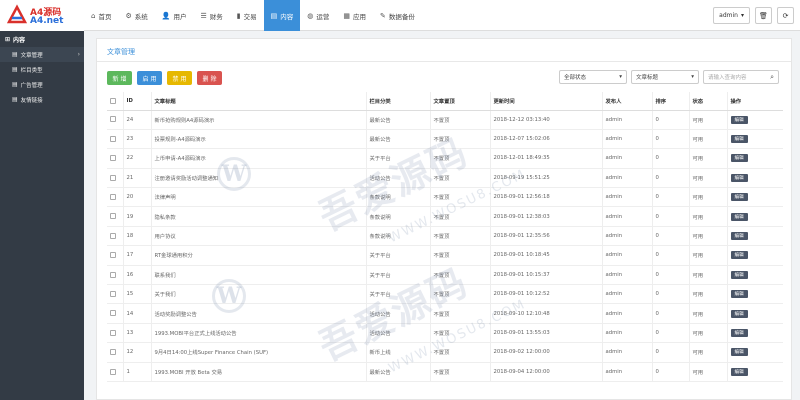 The width and height of the screenshot is (800, 400). Describe the element at coordinates (318, 15) in the screenshot. I see `nav-item-globe: ◍ 运营` at that location.